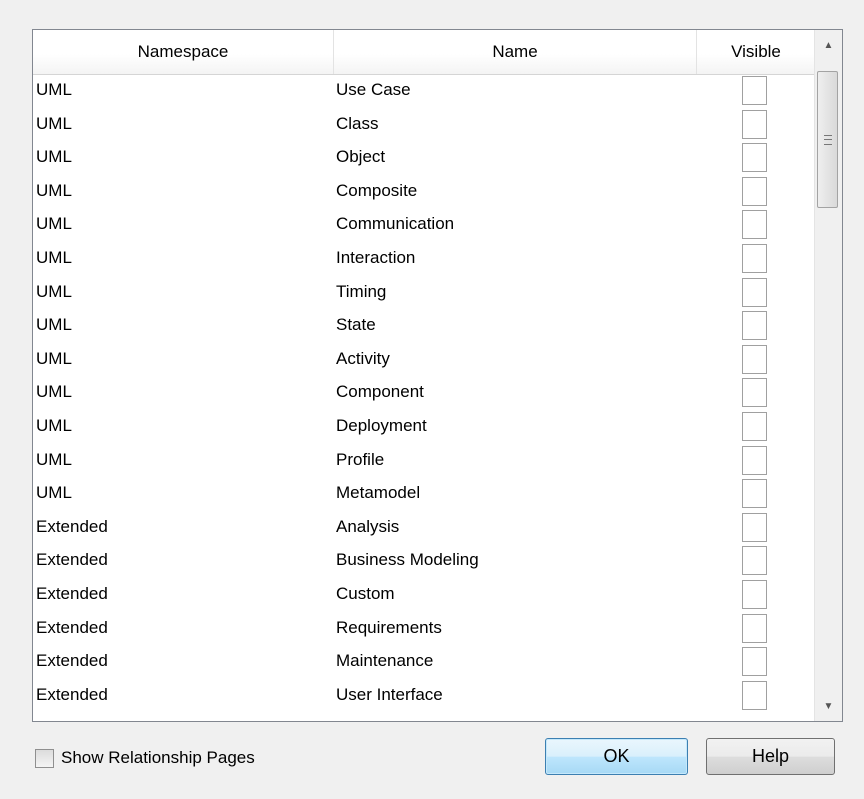 This screenshot has width=864, height=799. Describe the element at coordinates (360, 459) in the screenshot. I see `name-cell: Profile` at that location.